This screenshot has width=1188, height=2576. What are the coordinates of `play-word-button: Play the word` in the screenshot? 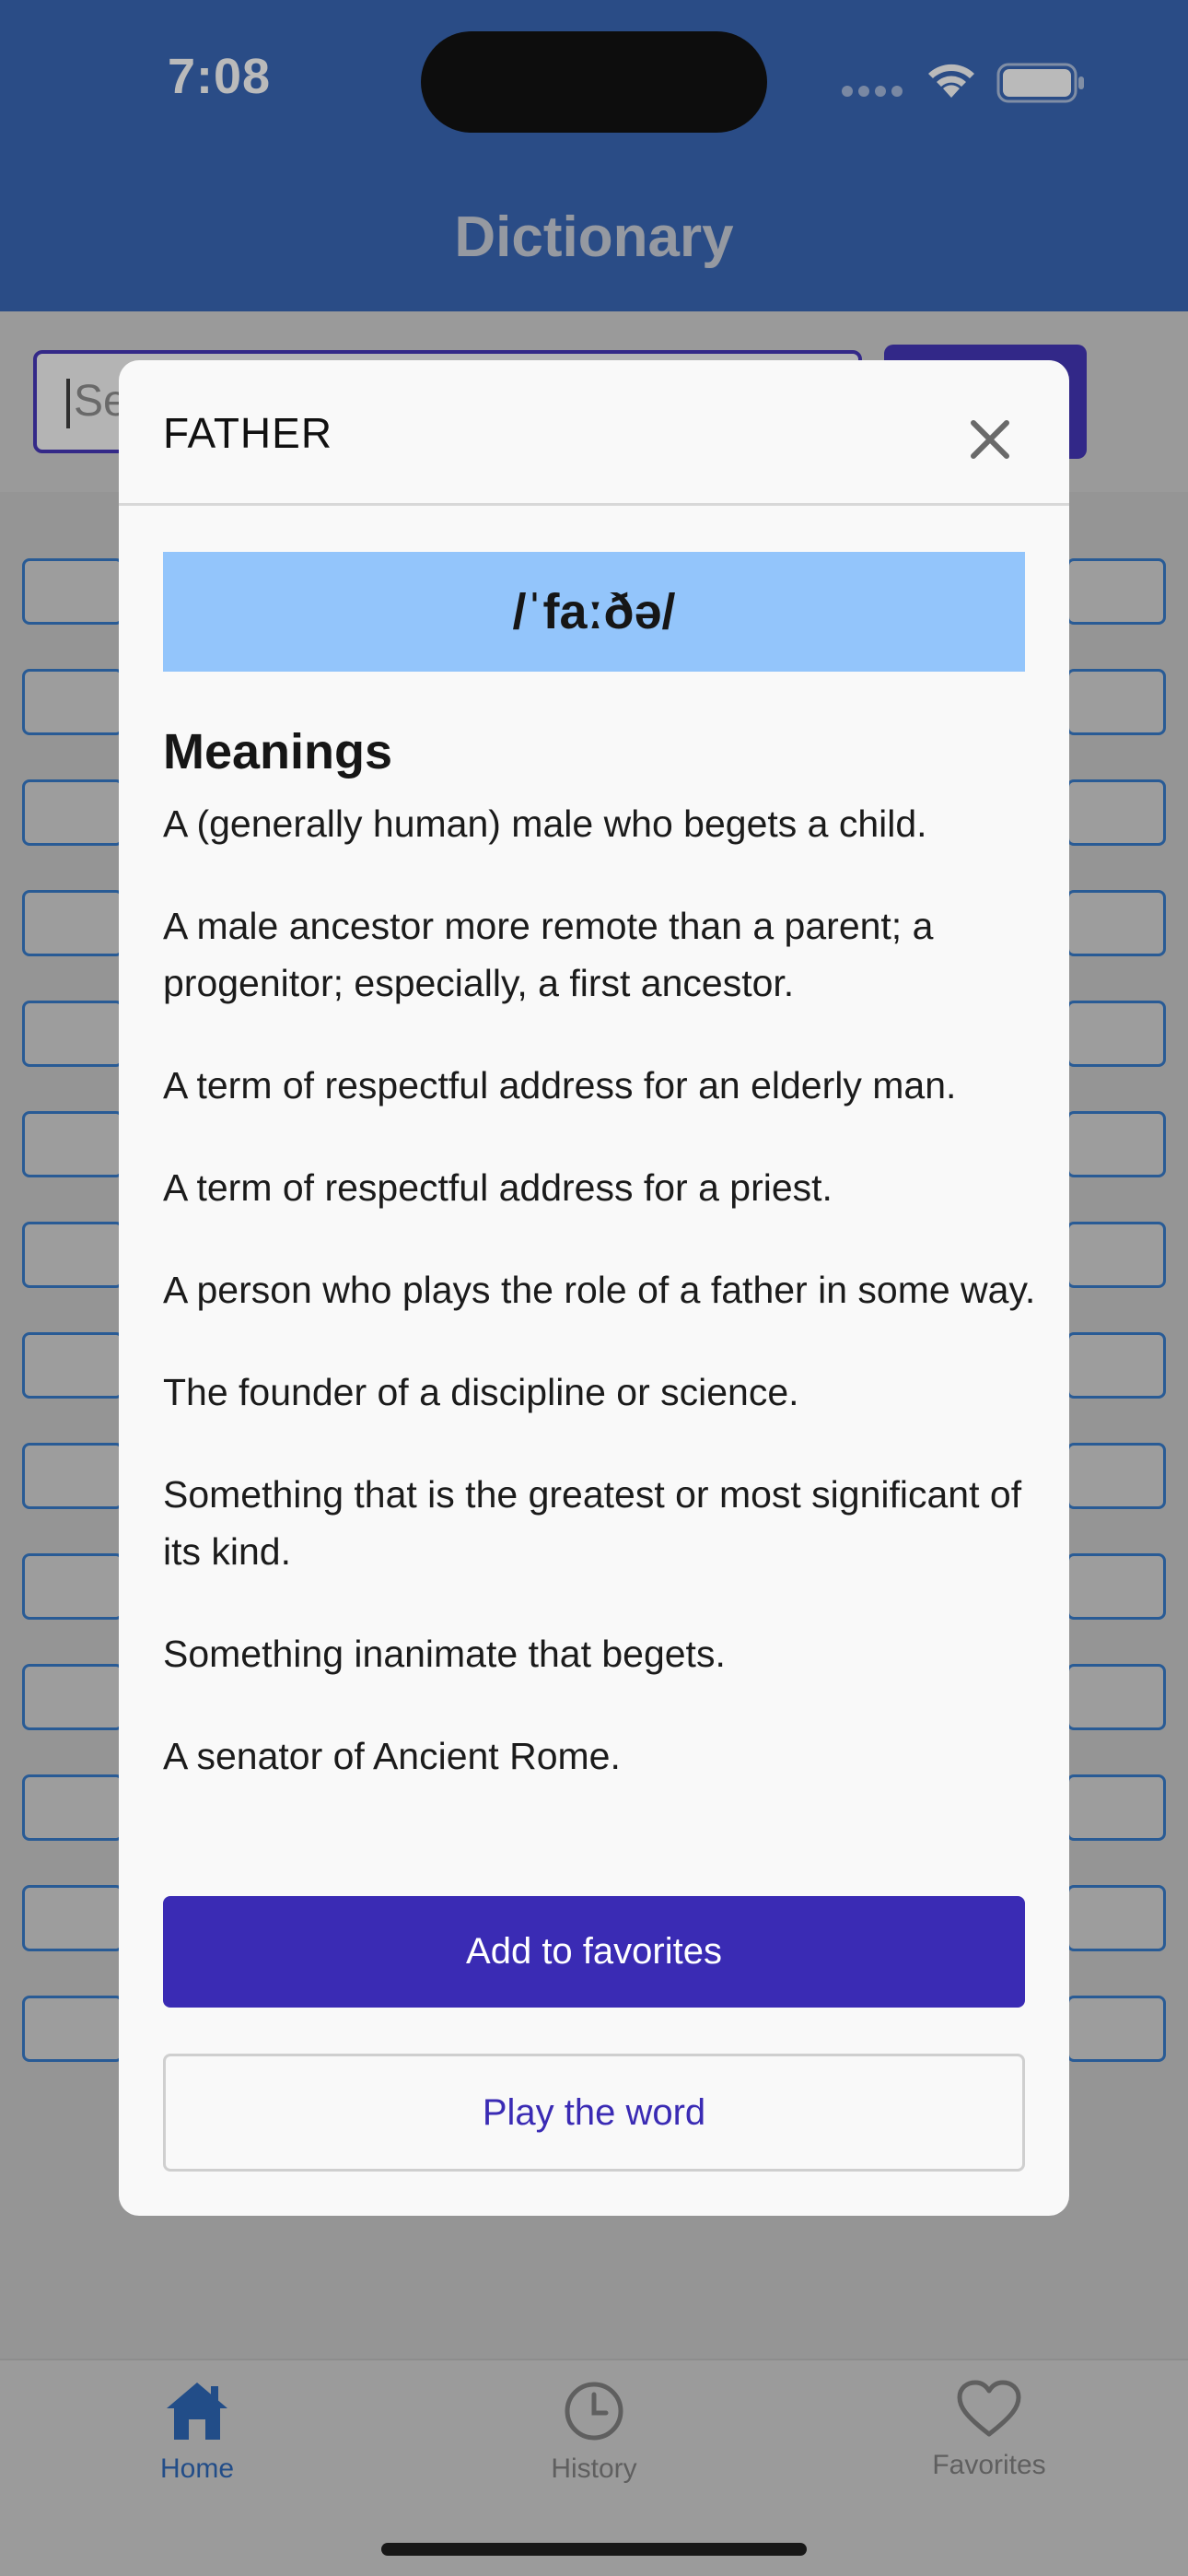 It's located at (594, 2113).